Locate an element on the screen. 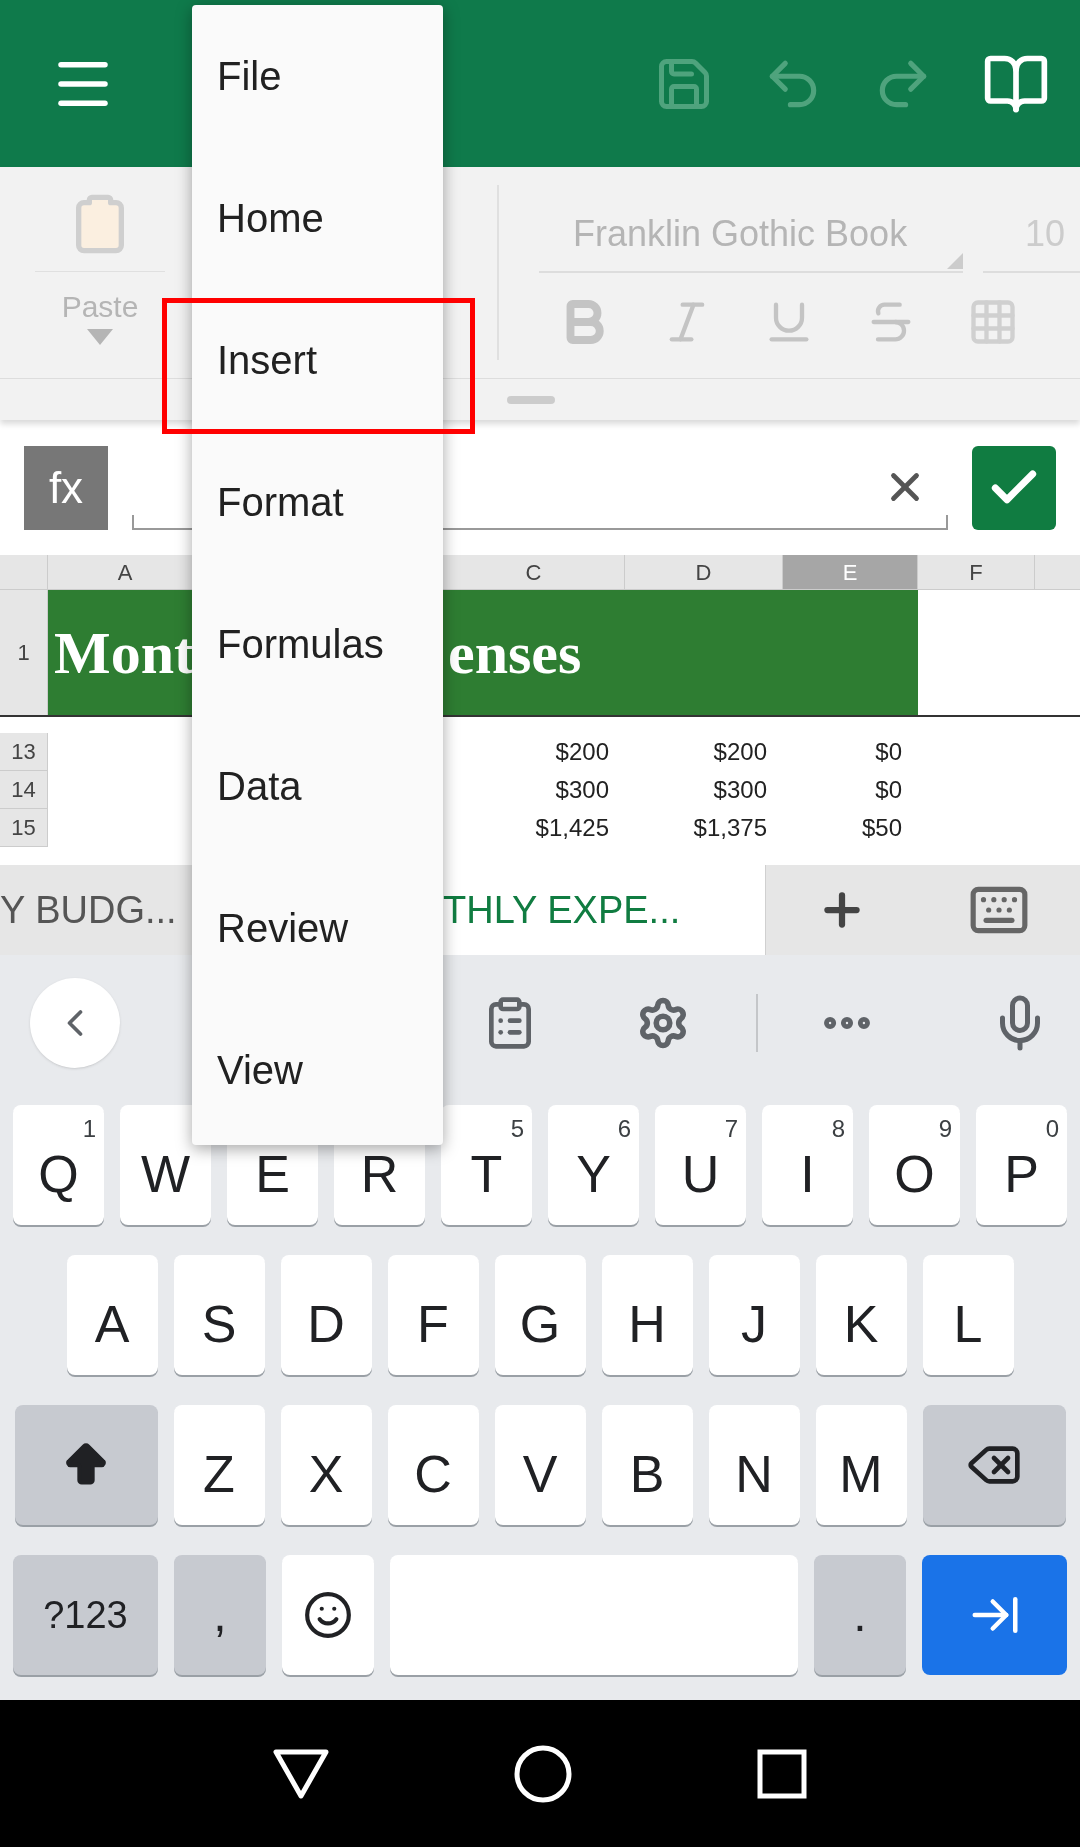 The height and width of the screenshot is (1847, 1080). key: M is located at coordinates (861, 1465).